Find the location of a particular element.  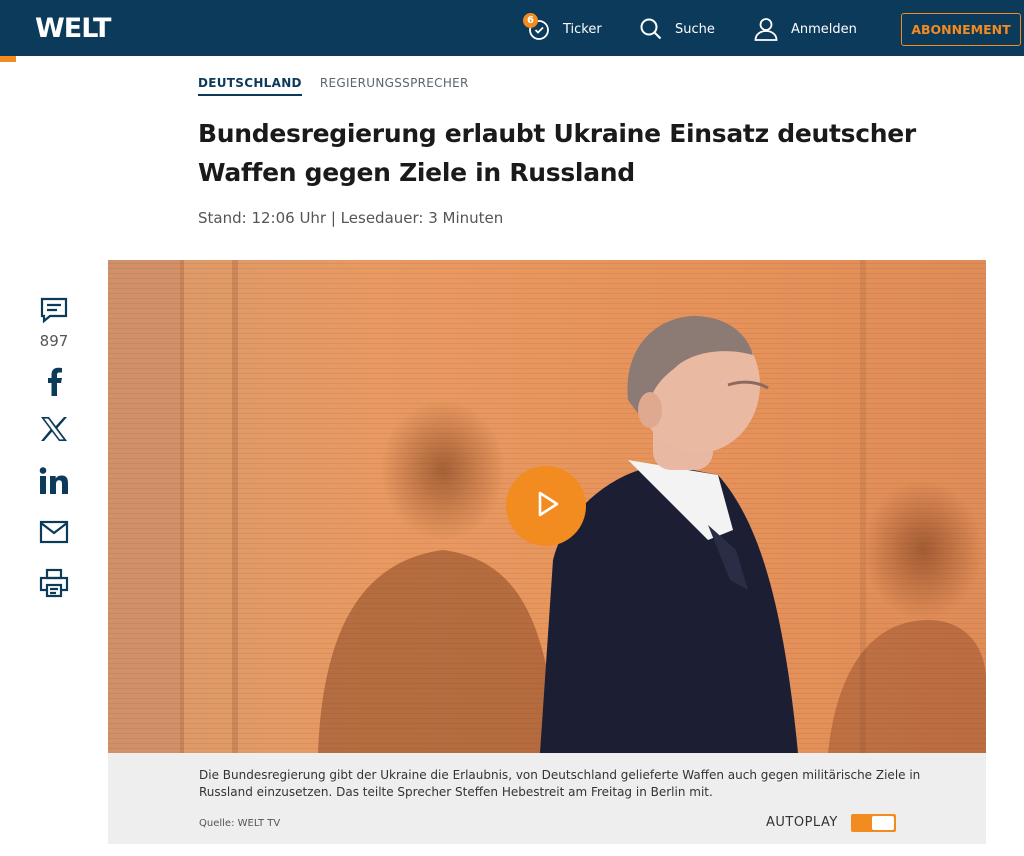

stopwatch-icon: 6 is located at coordinates (537, 27).